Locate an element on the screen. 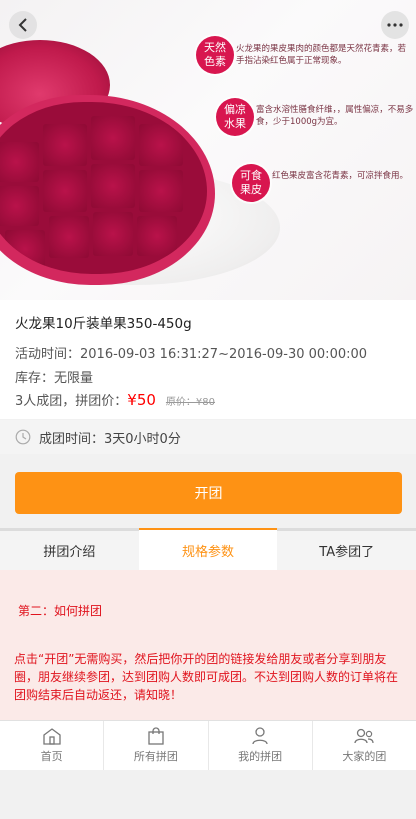 Image resolution: width=416 pixels, height=819 pixels. bottom-tabbar: 首页 所有拼团 我的拼团 大家的团 is located at coordinates (208, 745).